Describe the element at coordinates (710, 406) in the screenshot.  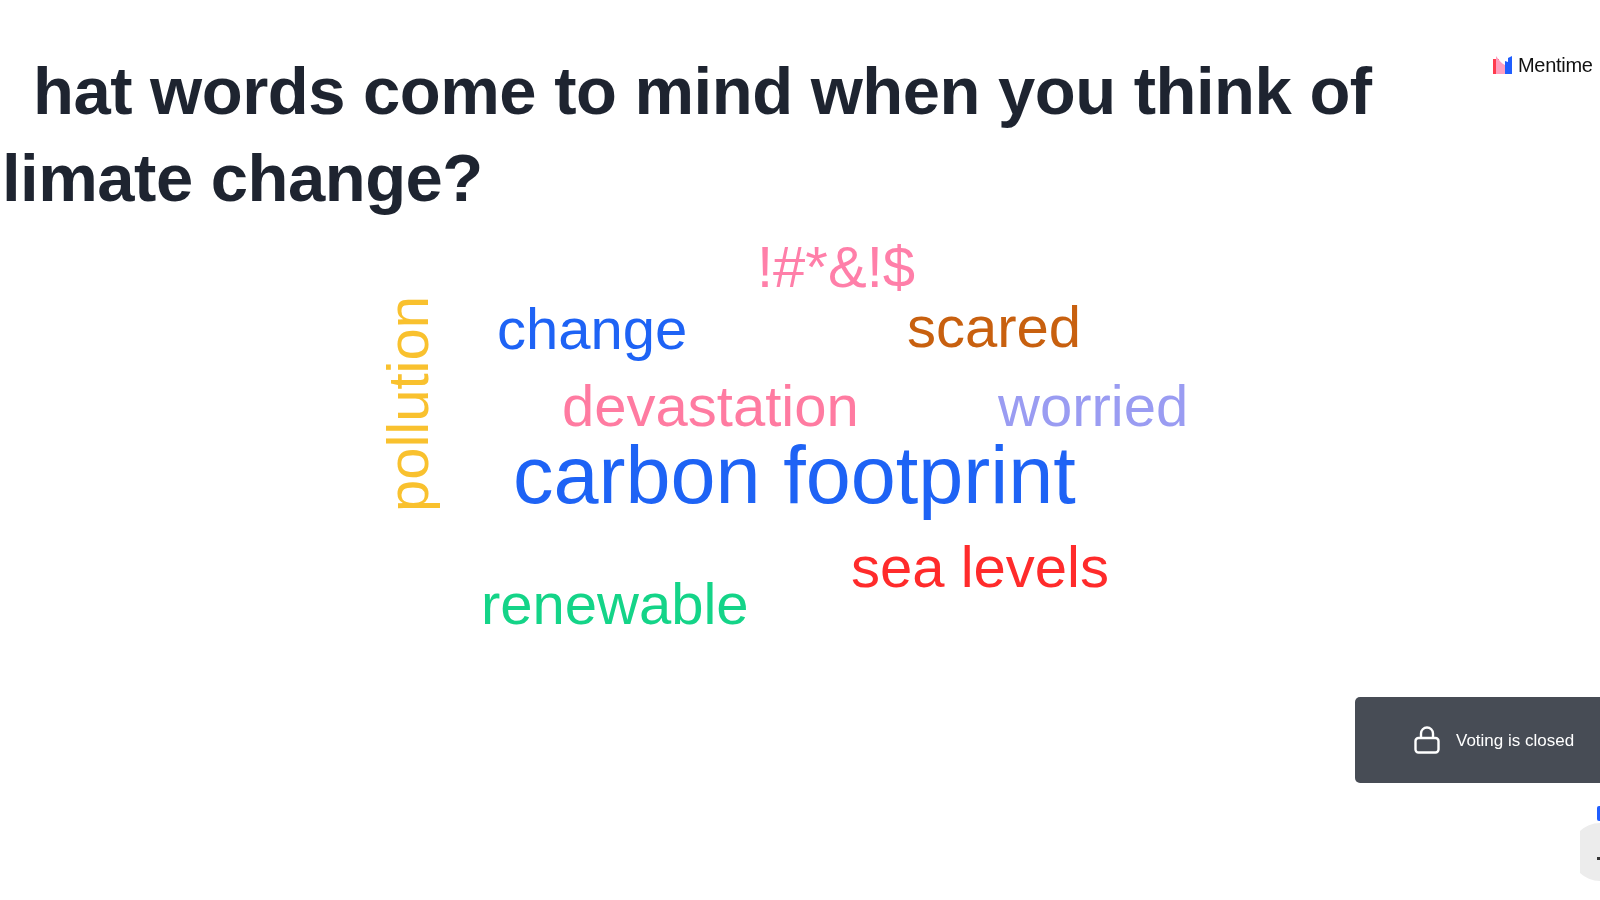
I see `cloud-word: devastation` at that location.